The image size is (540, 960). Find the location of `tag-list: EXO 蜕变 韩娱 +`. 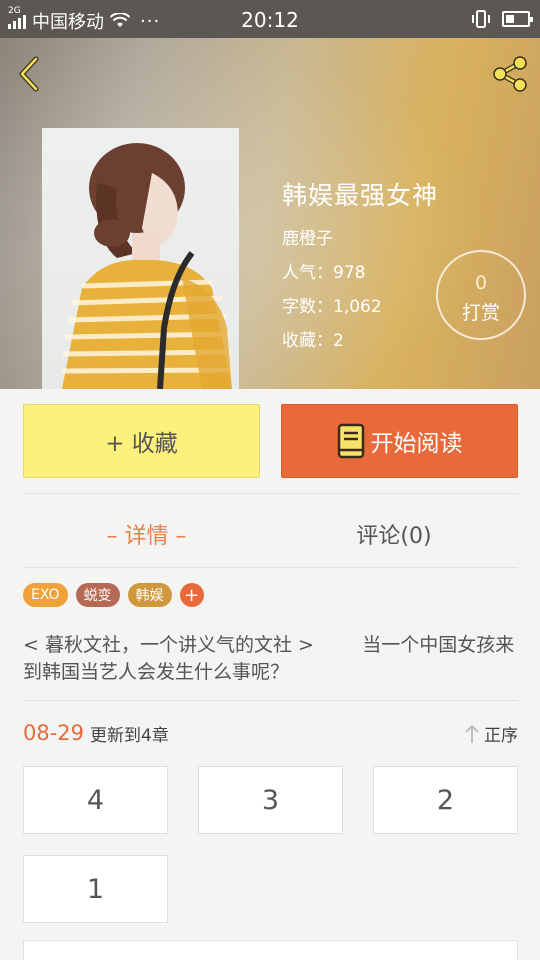

tag-list: EXO 蜕变 韩娱 + is located at coordinates (113, 595).